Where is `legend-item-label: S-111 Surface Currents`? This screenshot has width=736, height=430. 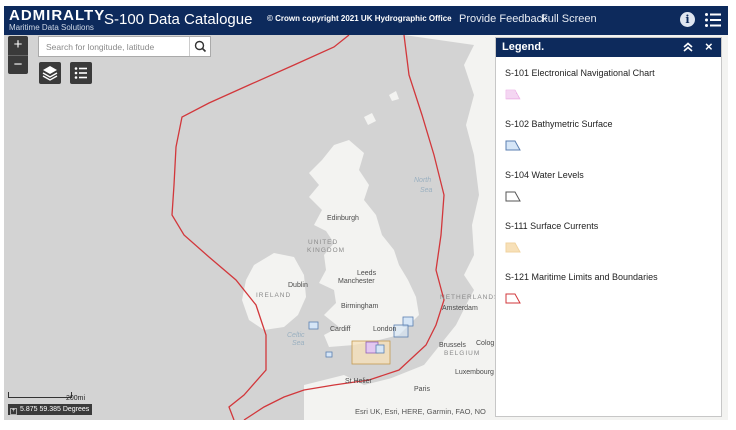
legend-item-label: S-111 Surface Currents is located at coordinates (552, 226).